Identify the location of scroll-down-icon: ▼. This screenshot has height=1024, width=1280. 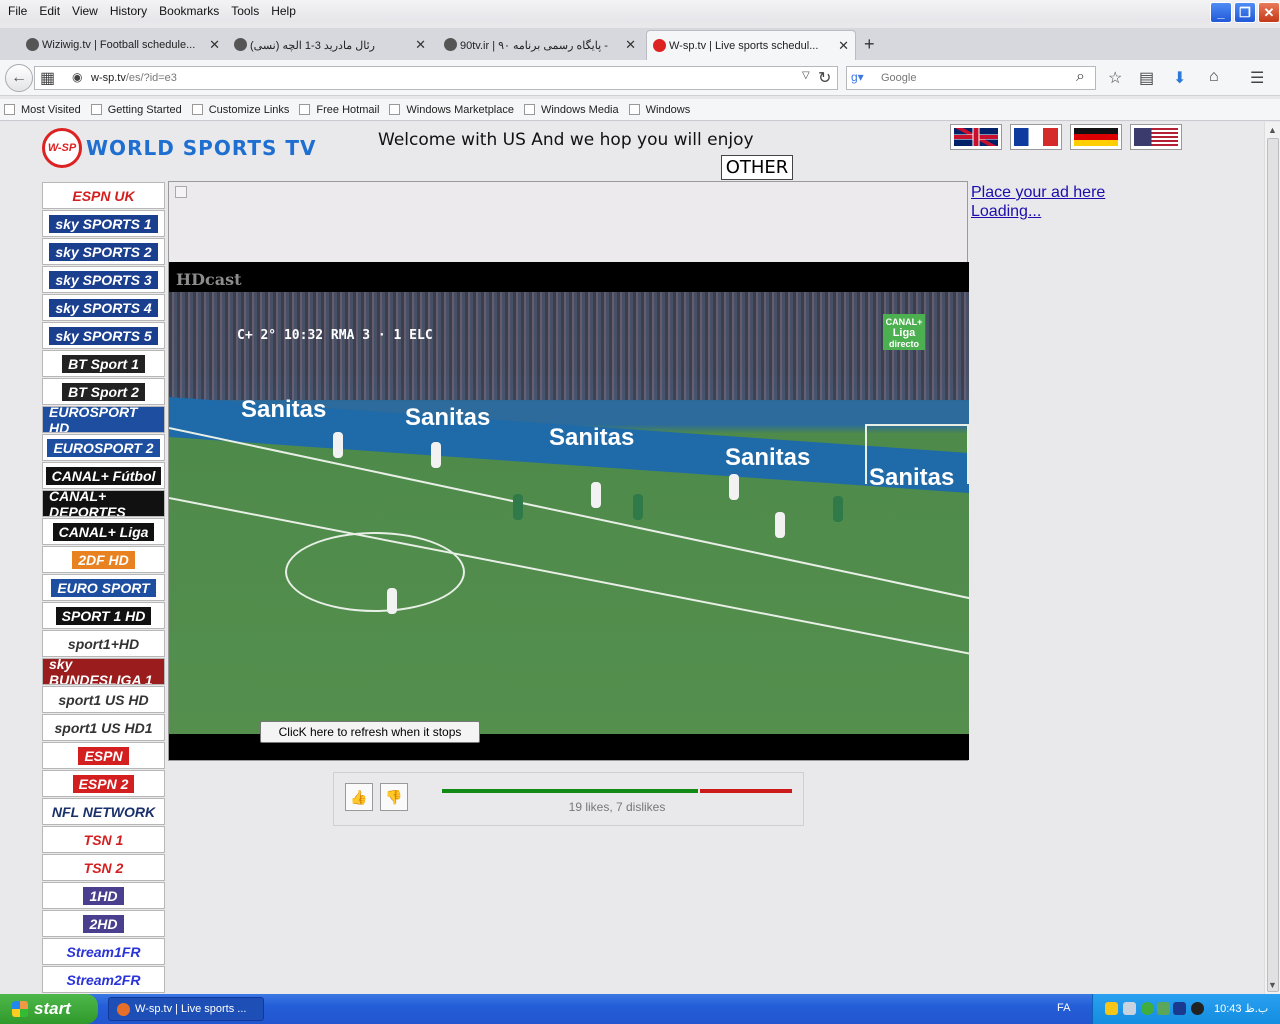
(1272, 985).